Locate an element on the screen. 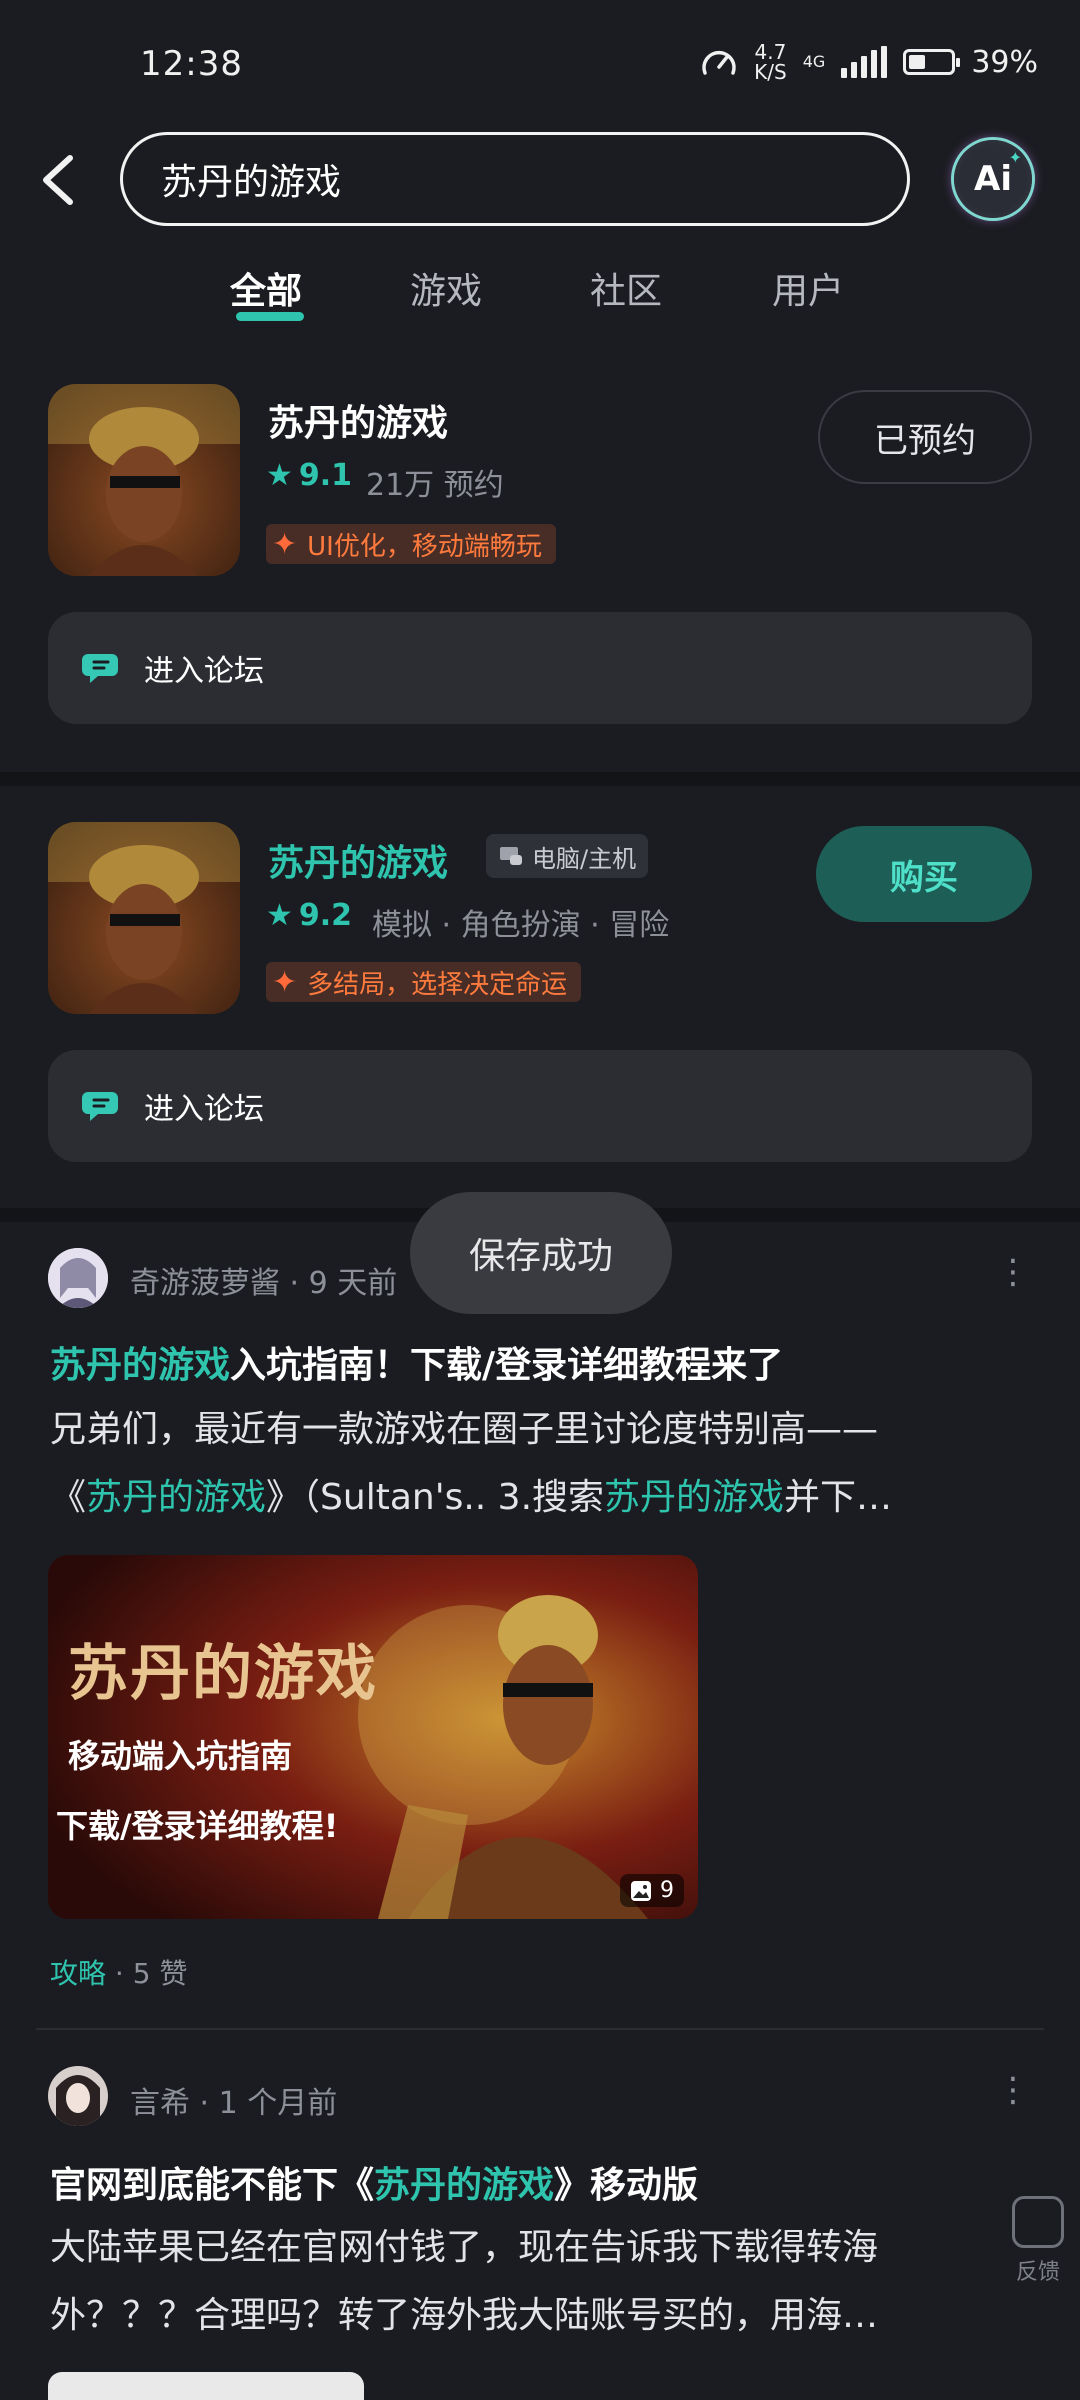 Image resolution: width=1080 pixels, height=2400 pixels. status-icons: 4.7 K/S 4G 39% is located at coordinates (869, 62).